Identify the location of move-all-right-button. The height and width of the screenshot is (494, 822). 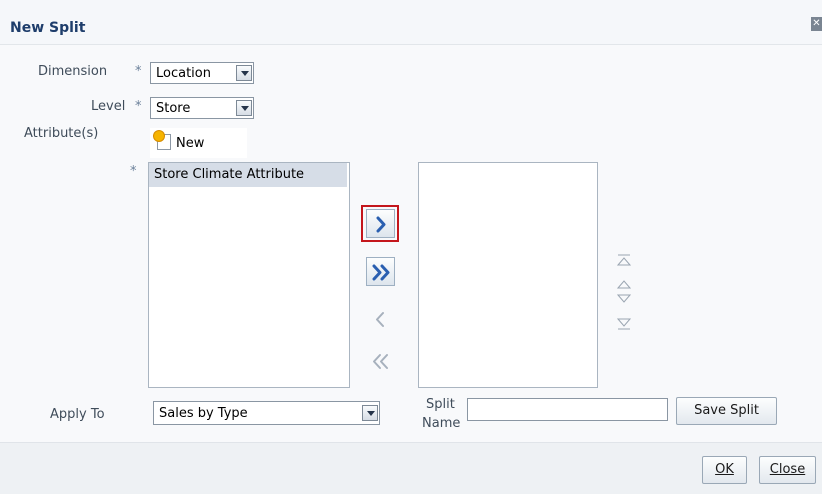
(380, 271).